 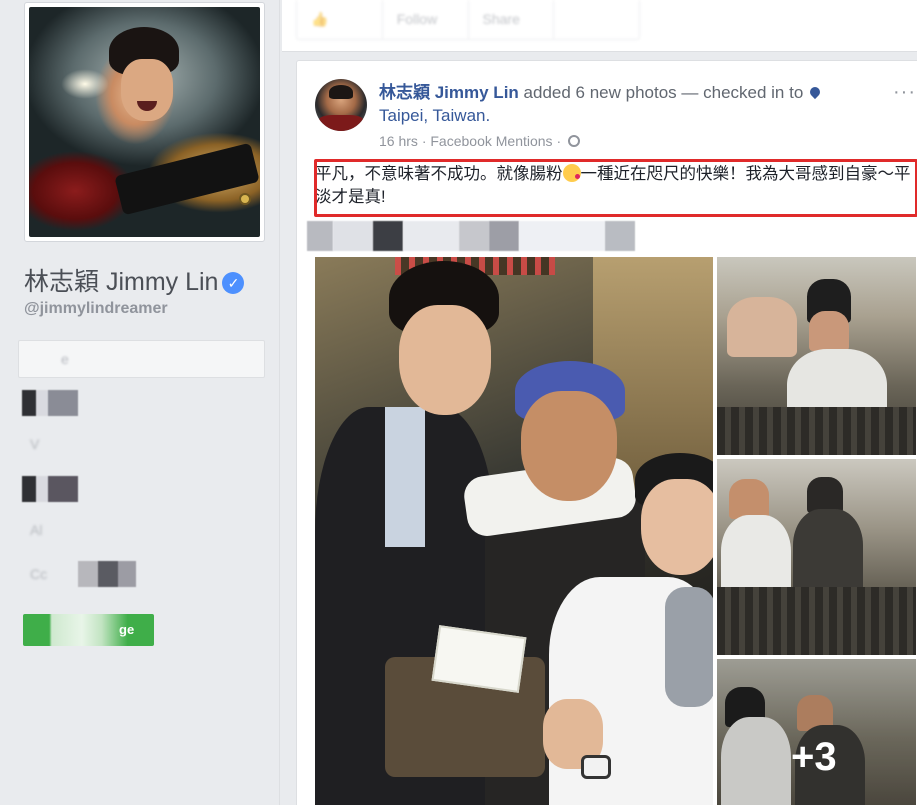 I want to click on blurred-nav-label: Al, so click(x=36, y=530).